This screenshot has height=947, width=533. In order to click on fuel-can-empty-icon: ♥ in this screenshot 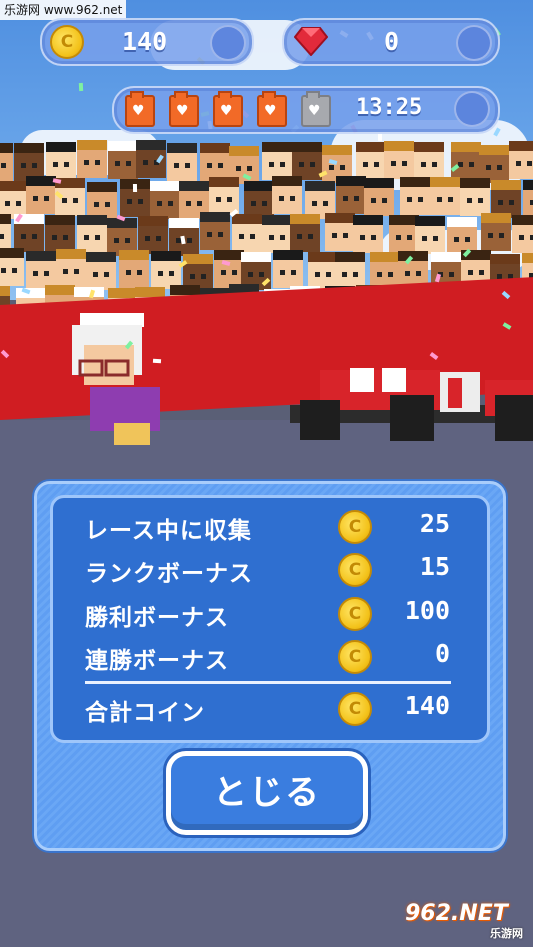, I will do `click(316, 109)`.